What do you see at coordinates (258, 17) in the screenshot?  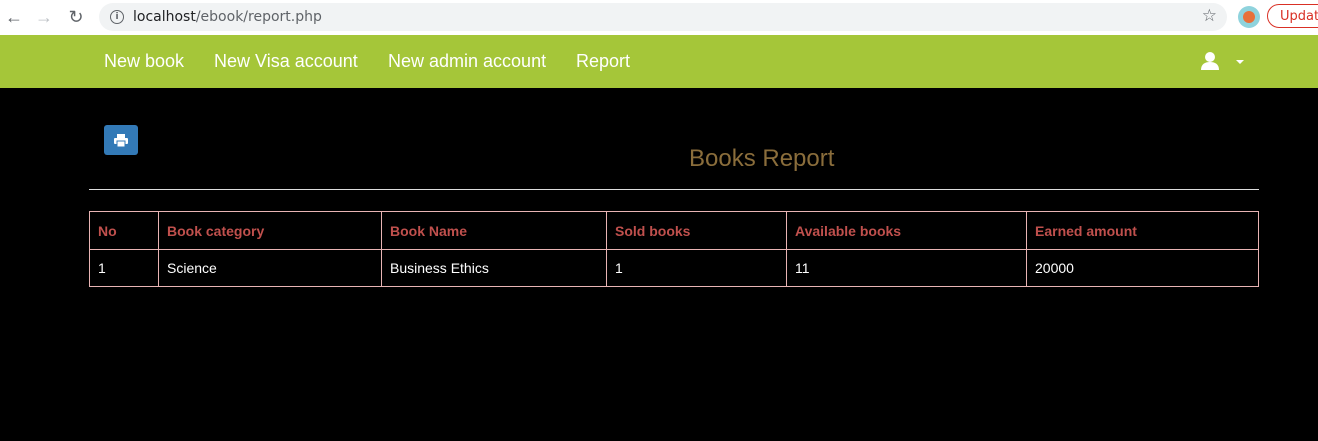 I see `url-path: /ebook/report.php` at bounding box center [258, 17].